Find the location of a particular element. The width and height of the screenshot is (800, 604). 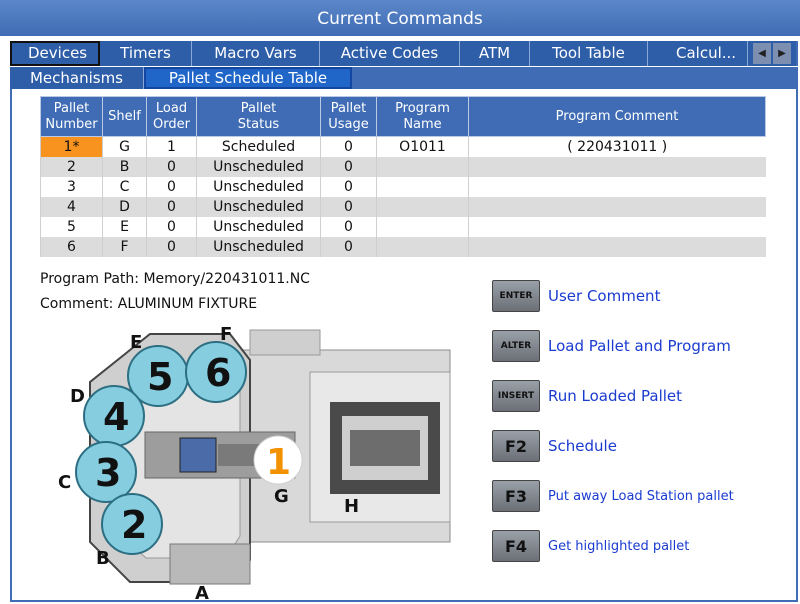

tab-tool-table: Tool Table is located at coordinates (589, 53).